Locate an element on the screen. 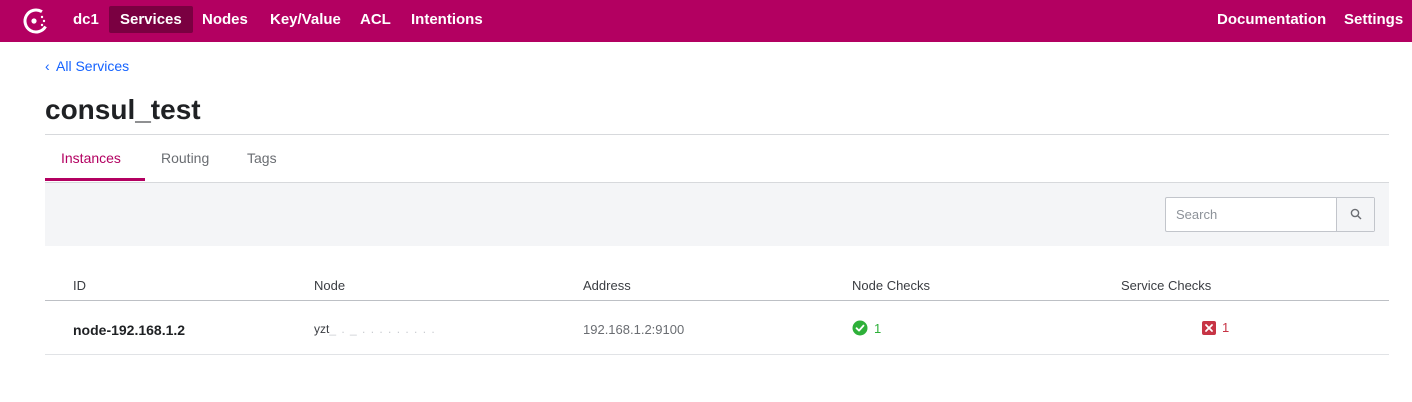 Image resolution: width=1412 pixels, height=402 pixels. nav-item-key-value: Key/Value is located at coordinates (305, 19).